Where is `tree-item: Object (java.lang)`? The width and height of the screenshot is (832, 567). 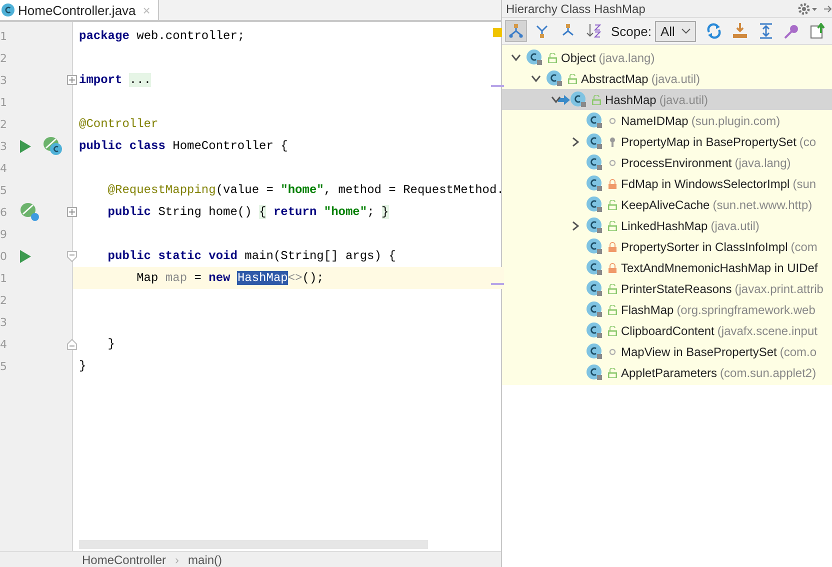
tree-item: Object (java.lang) is located at coordinates (667, 57).